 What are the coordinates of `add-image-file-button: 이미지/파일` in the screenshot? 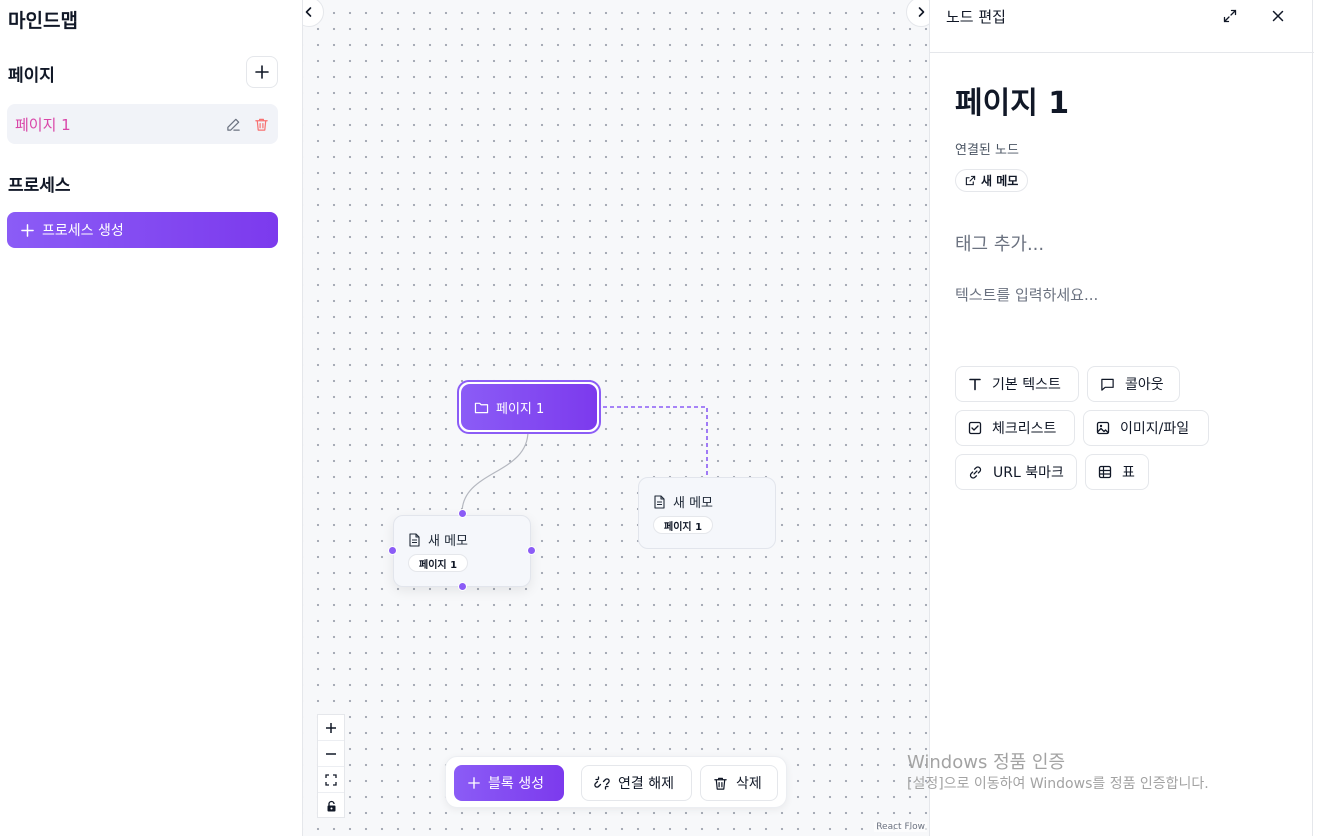 It's located at (1146, 428).